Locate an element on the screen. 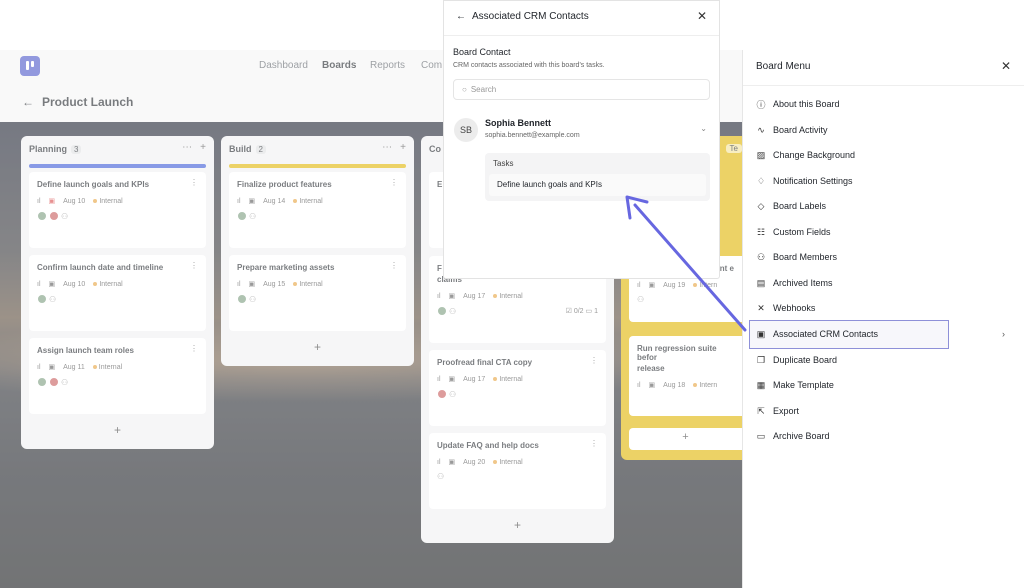  annotation-arrow is located at coordinates (686, 263).